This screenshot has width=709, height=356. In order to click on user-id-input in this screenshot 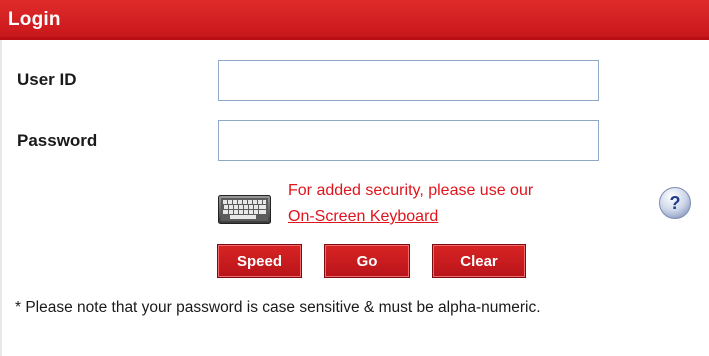, I will do `click(408, 80)`.